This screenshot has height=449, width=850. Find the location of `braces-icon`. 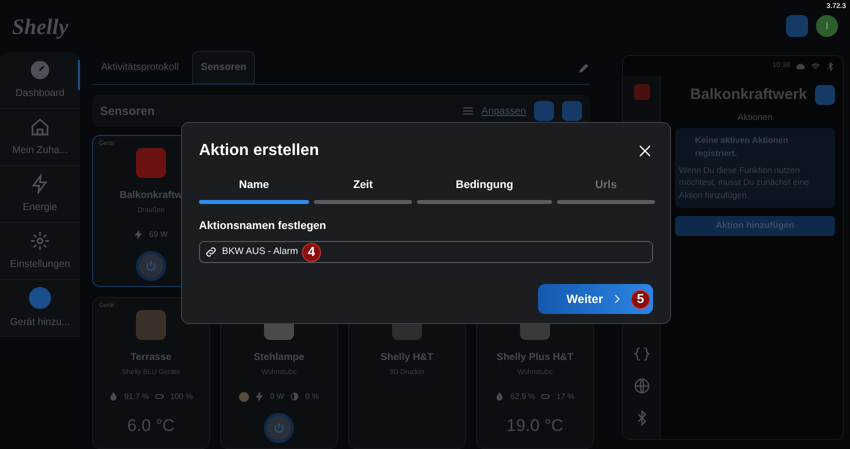

braces-icon is located at coordinates (642, 354).